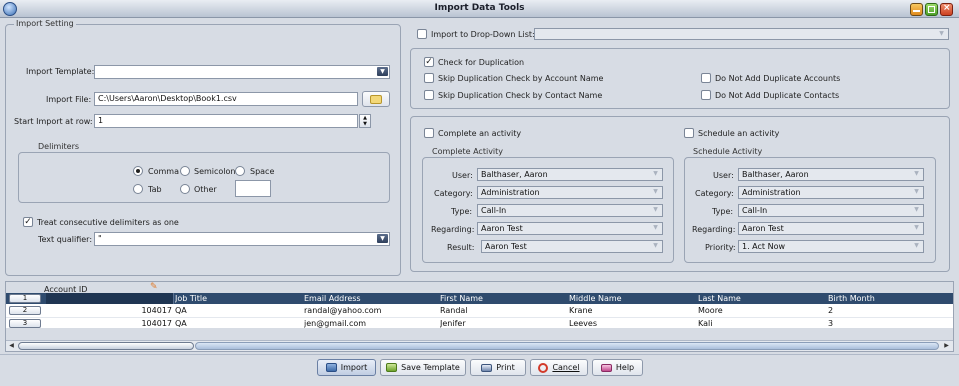 This screenshot has width=959, height=386. I want to click on cell-birth-month: 2, so click(888, 310).